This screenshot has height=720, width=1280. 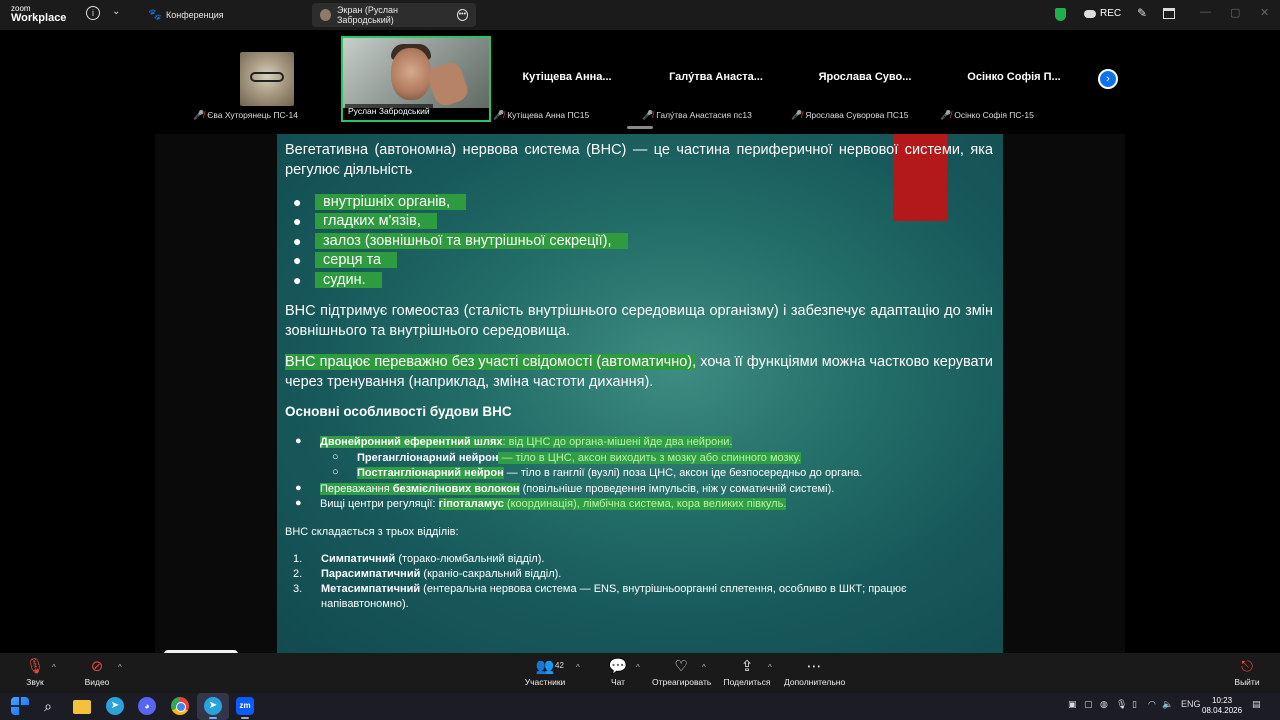 I want to click on discord-icon: ◕, so click(x=147, y=706).